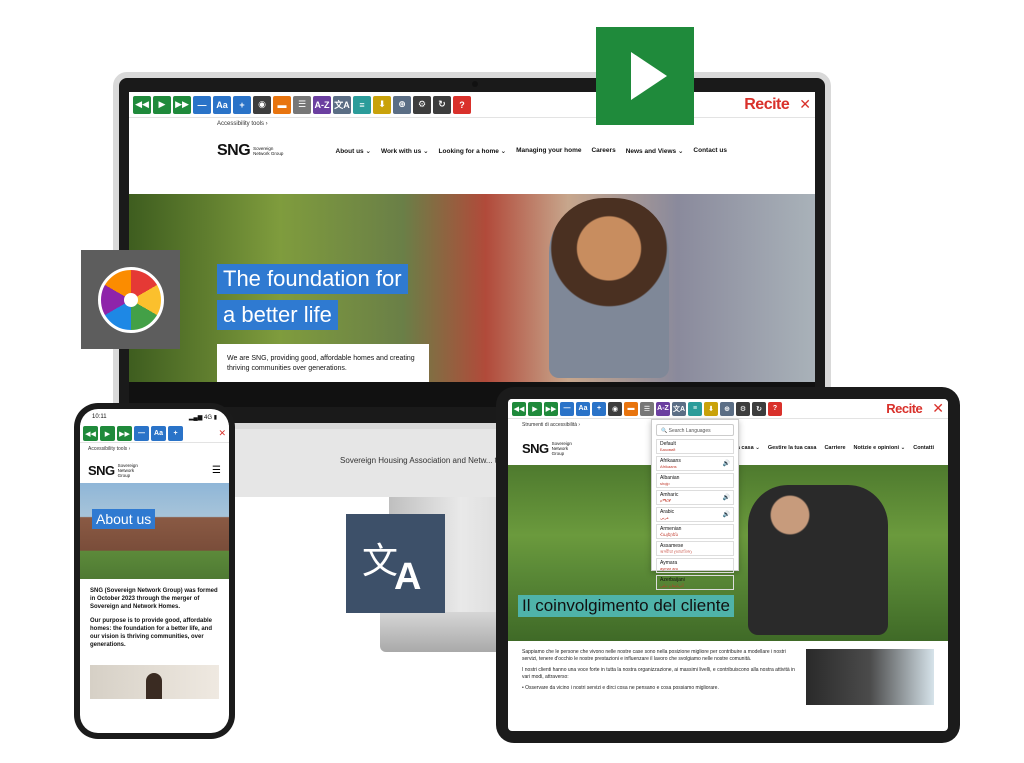  I want to click on mobile-header: SNG Sovereign Network Group ☰, so click(154, 470).